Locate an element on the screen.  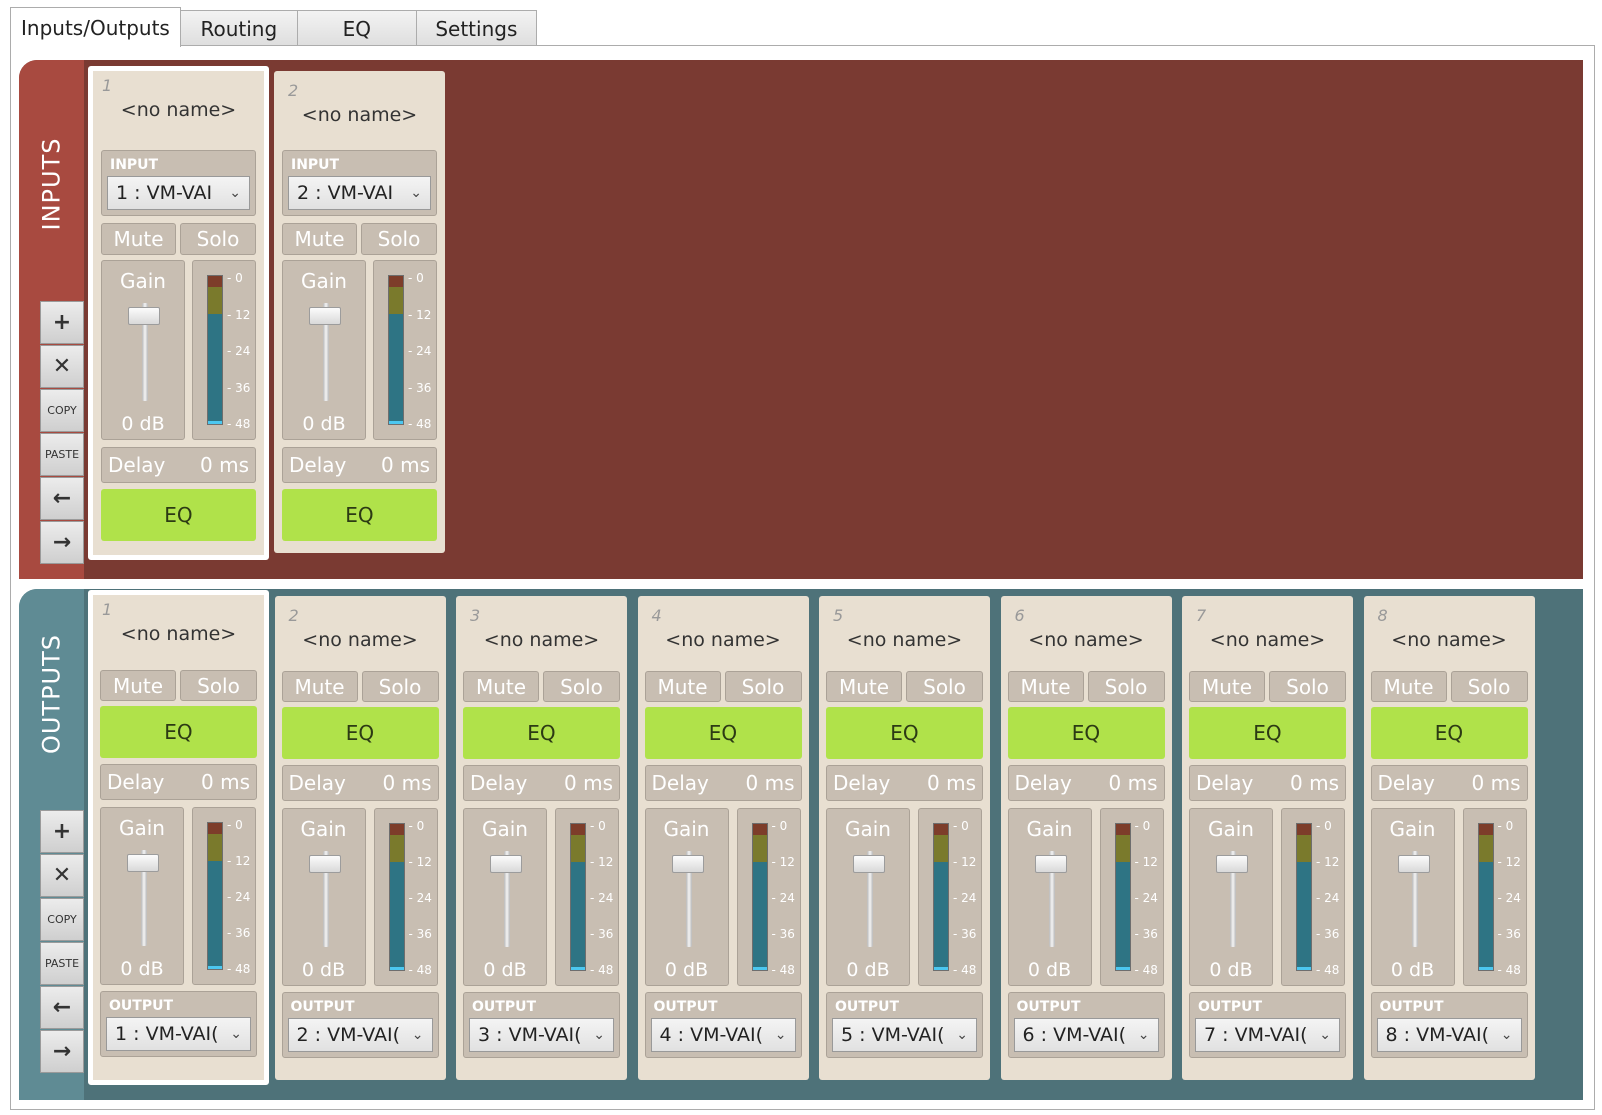
output-destination-select: 8 : VM-VAI(⌄ is located at coordinates (1449, 1035).